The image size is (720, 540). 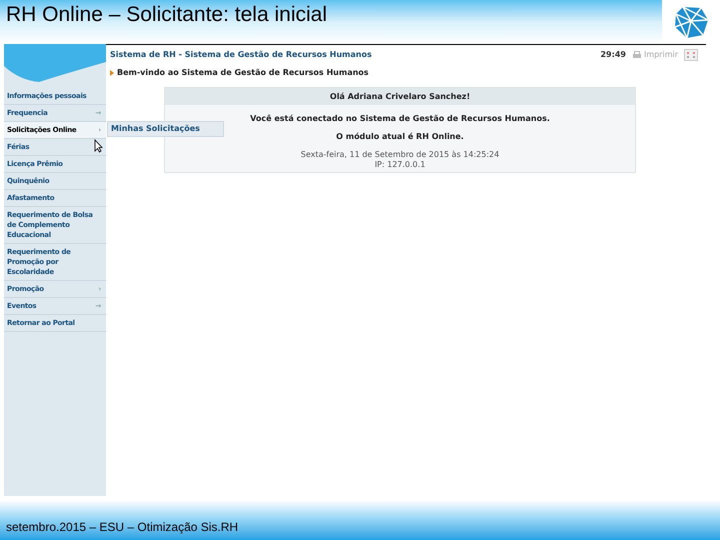 What do you see at coordinates (400, 155) in the screenshot?
I see `info-text: Sexta-feira, 11 de Setembro de 2015 às 14:25:24` at bounding box center [400, 155].